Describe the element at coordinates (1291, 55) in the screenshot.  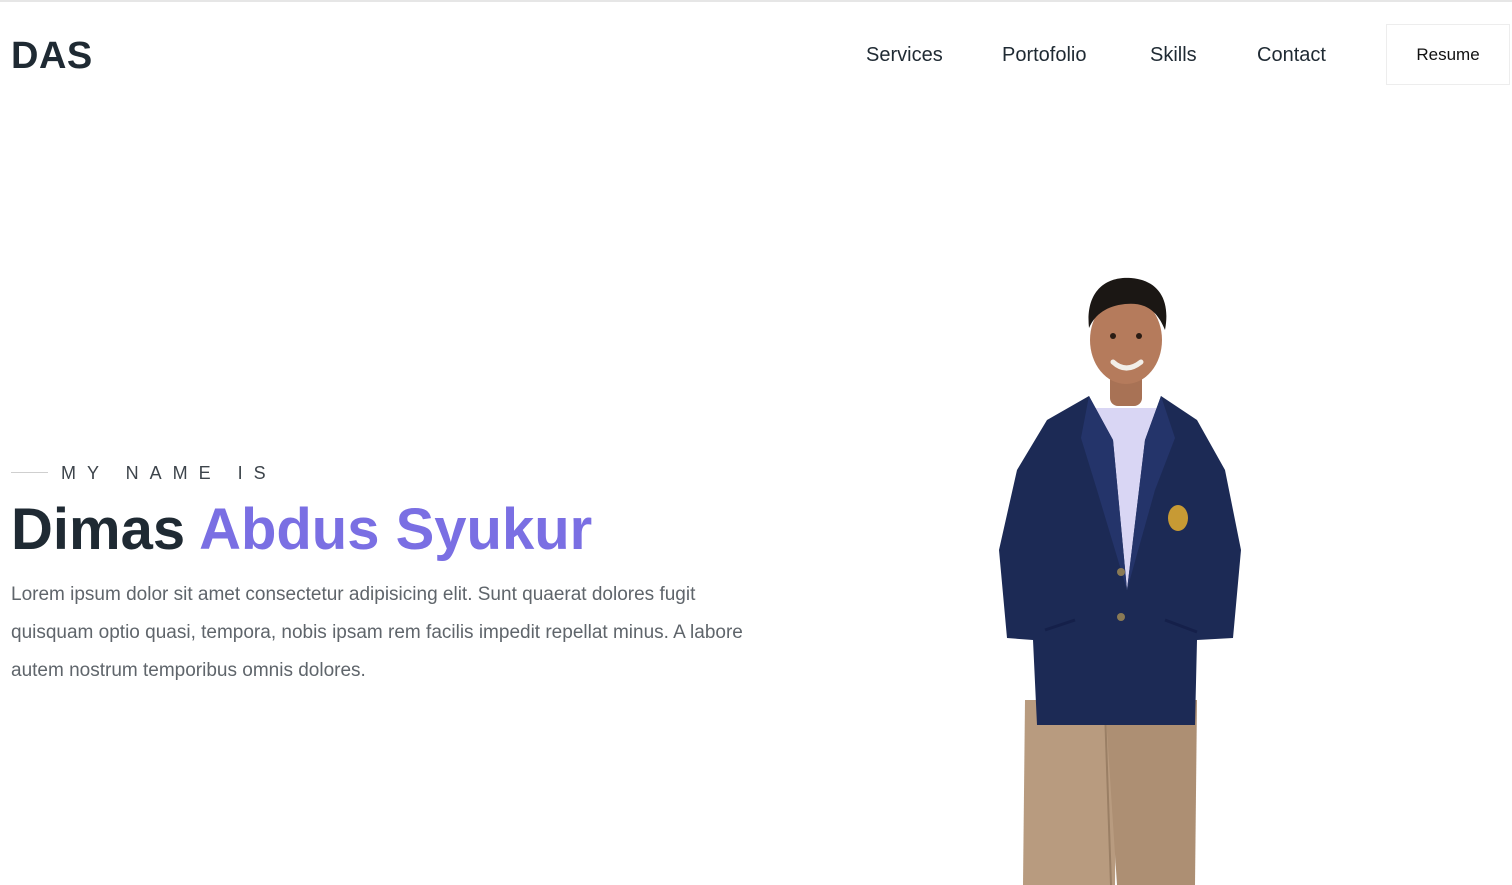
I see `nav-link-contact: Contact` at that location.